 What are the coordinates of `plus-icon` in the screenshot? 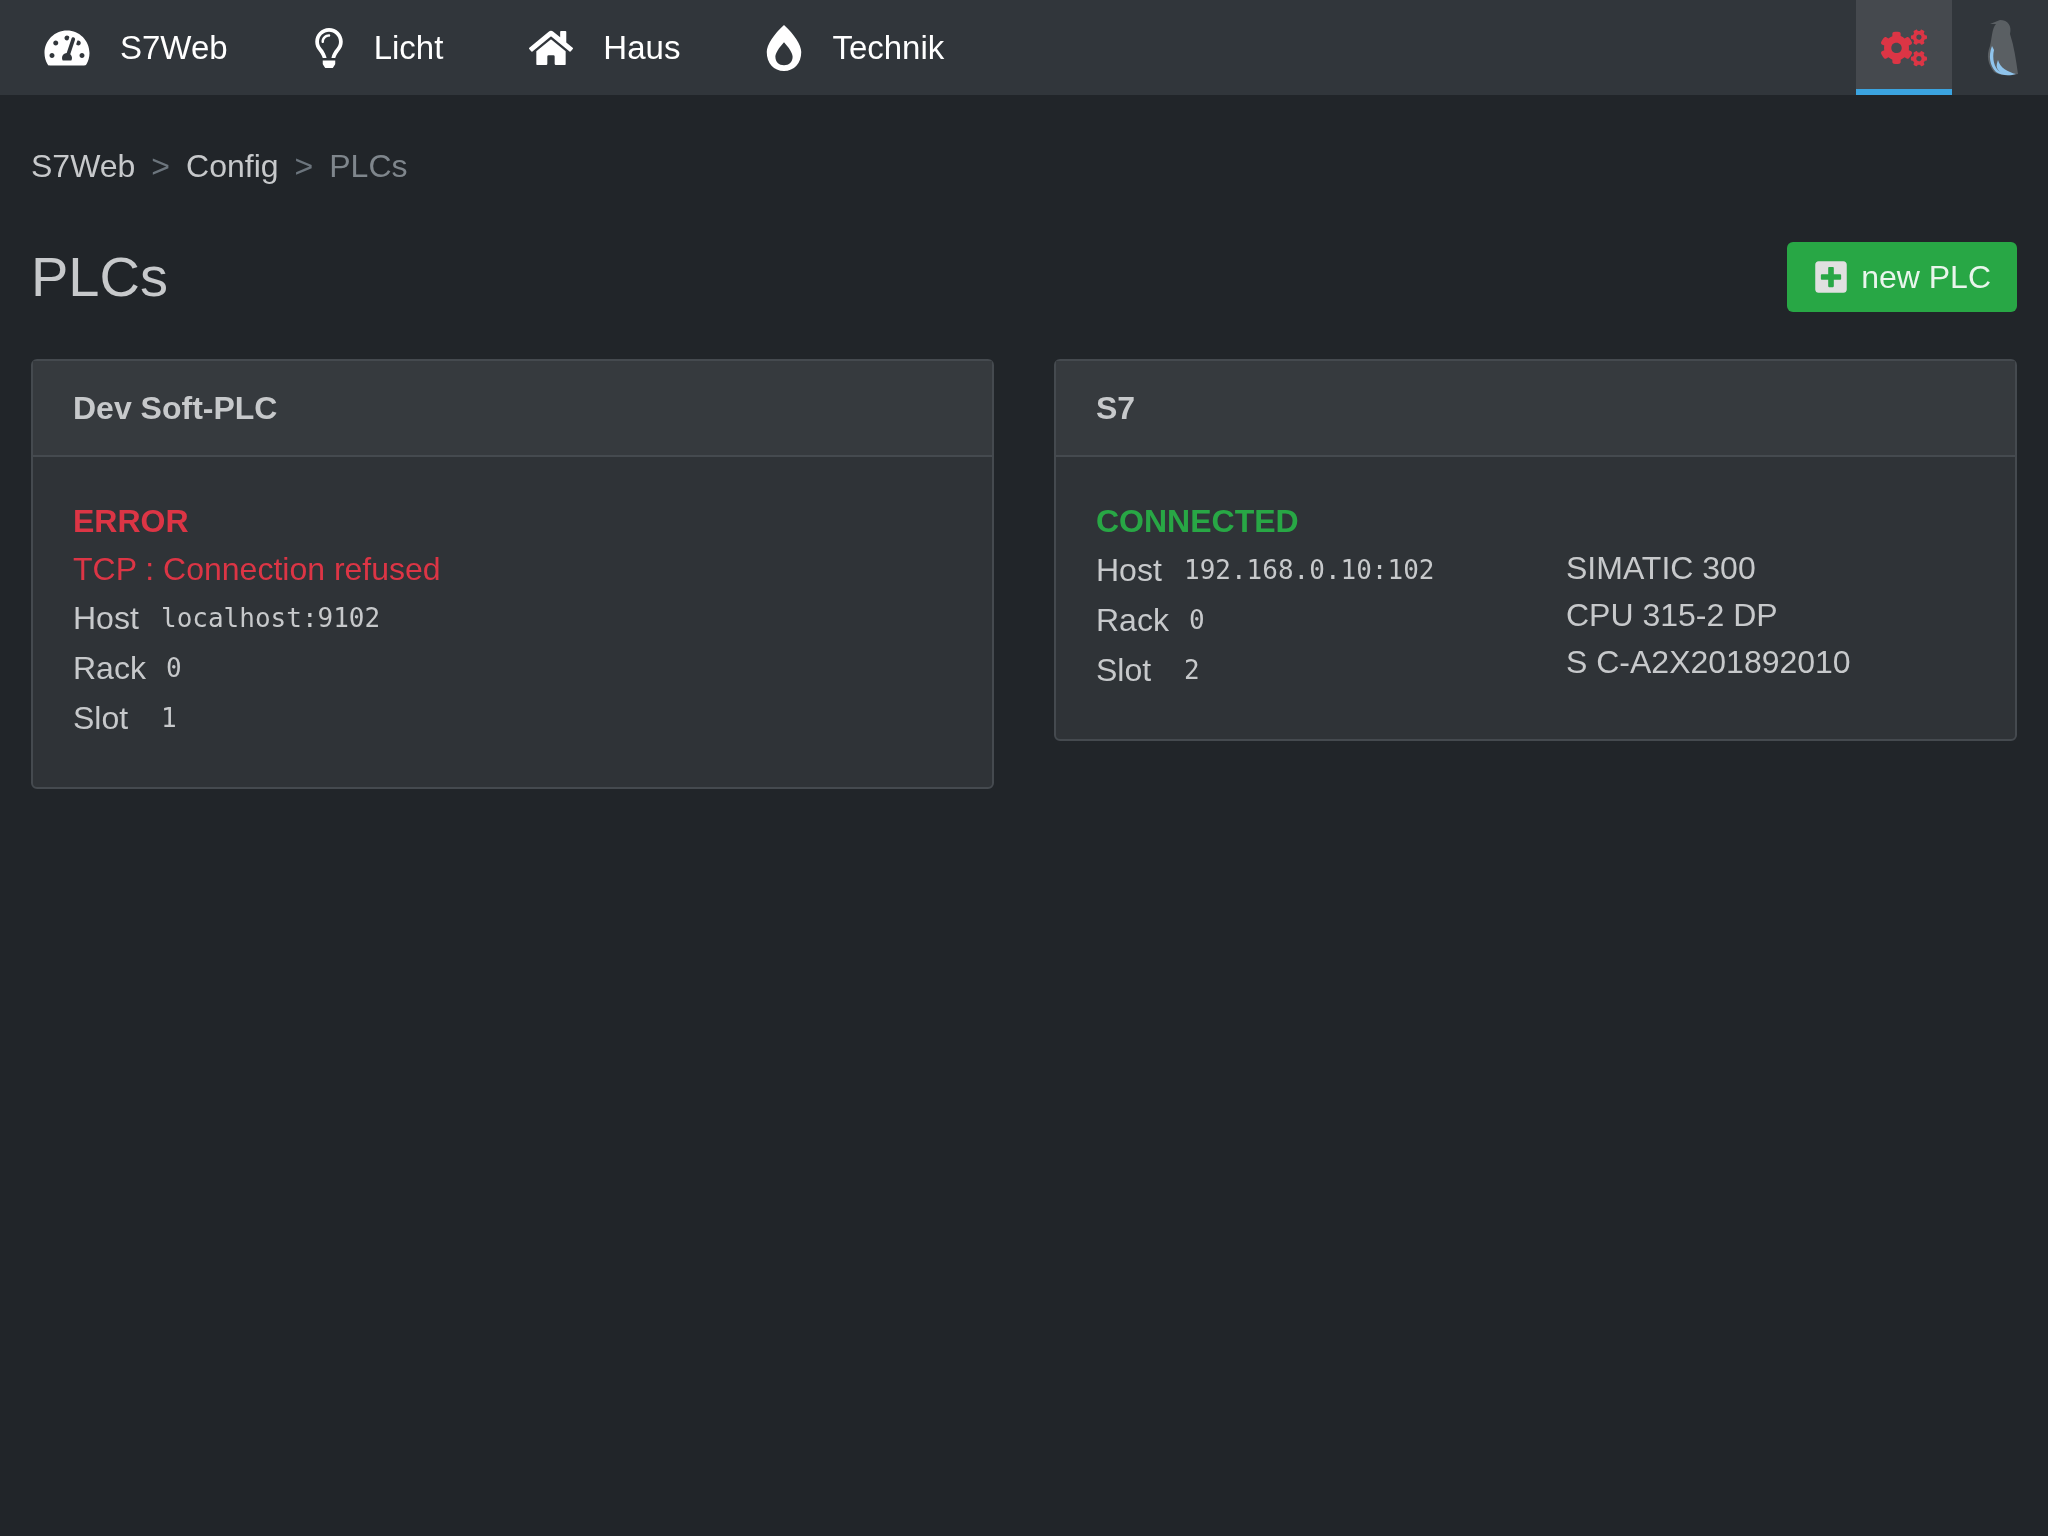 It's located at (1831, 277).